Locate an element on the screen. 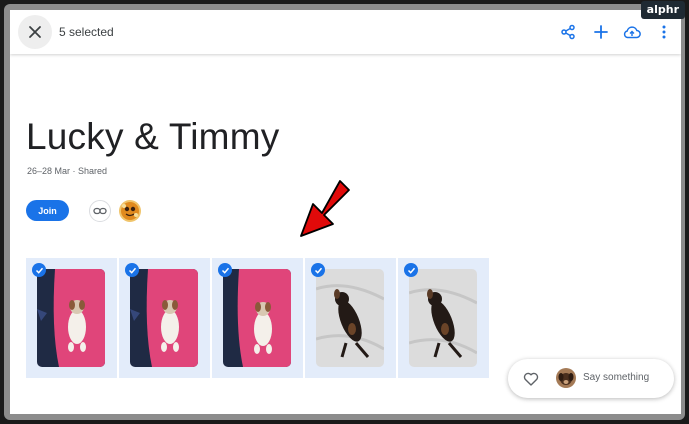 This screenshot has height=424, width=689. add-icon is located at coordinates (601, 32).